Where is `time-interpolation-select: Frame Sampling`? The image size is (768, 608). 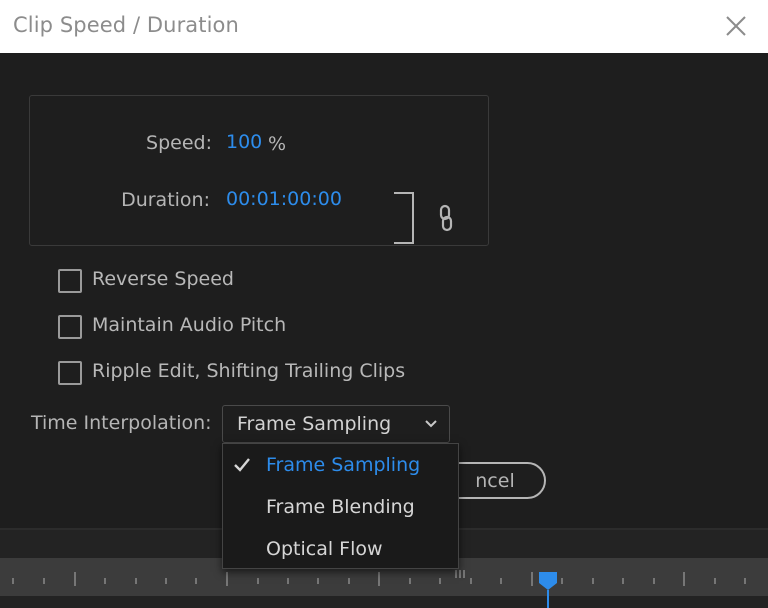 time-interpolation-select: Frame Sampling is located at coordinates (336, 424).